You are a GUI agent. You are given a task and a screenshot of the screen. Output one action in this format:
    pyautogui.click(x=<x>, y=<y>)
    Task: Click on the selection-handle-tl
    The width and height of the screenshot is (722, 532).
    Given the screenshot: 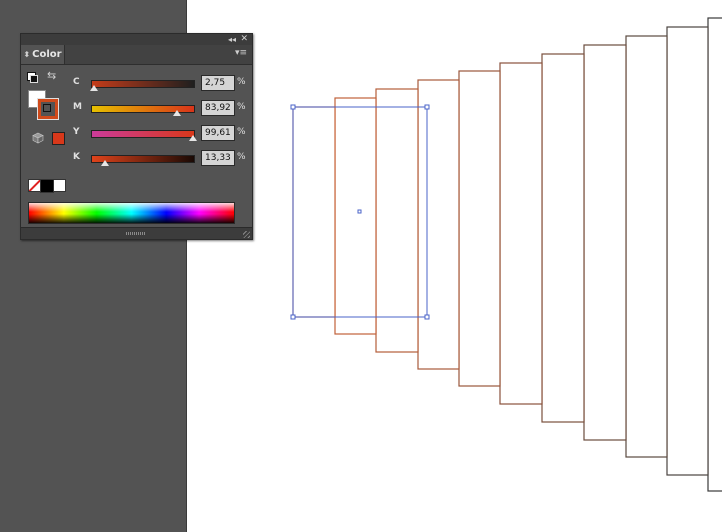 What is the action you would take?
    pyautogui.click(x=293, y=107)
    